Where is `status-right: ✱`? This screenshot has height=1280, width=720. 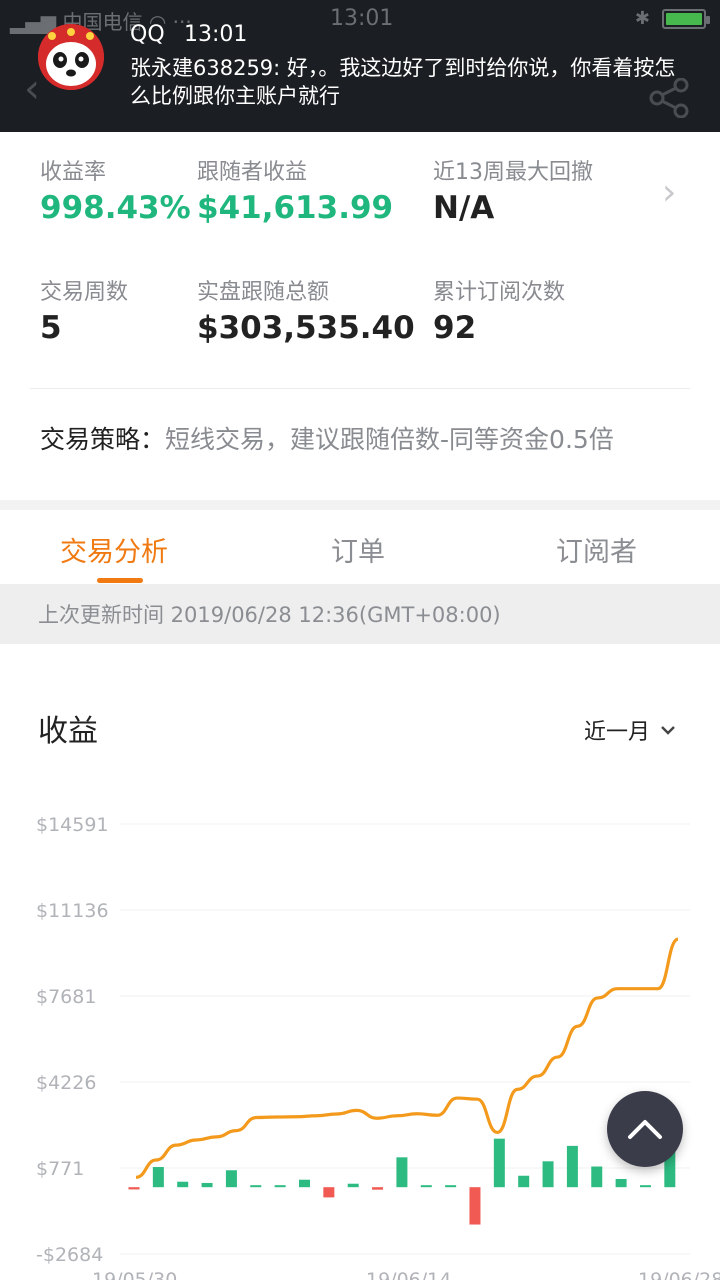 status-right: ✱ is located at coordinates (672, 18).